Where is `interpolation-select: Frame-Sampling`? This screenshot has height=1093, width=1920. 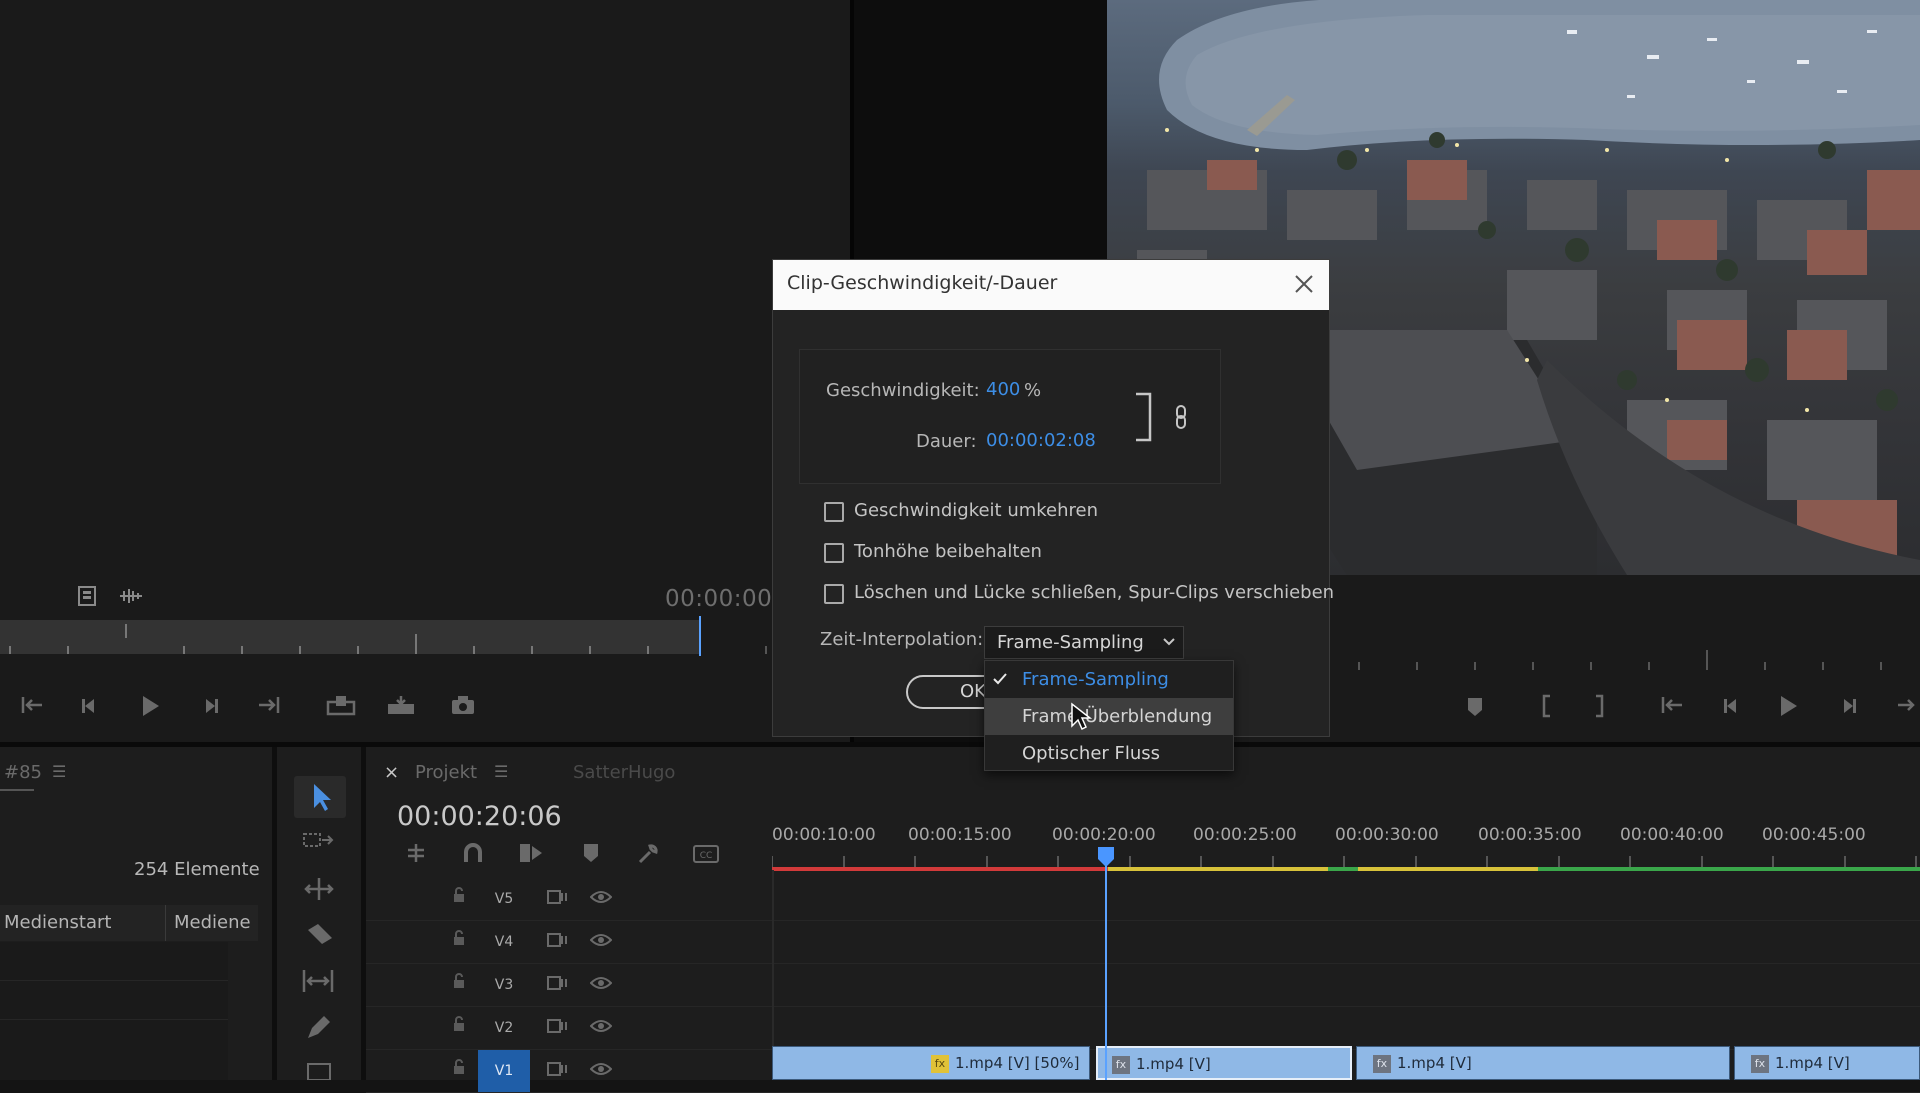 interpolation-select: Frame-Sampling is located at coordinates (1084, 642).